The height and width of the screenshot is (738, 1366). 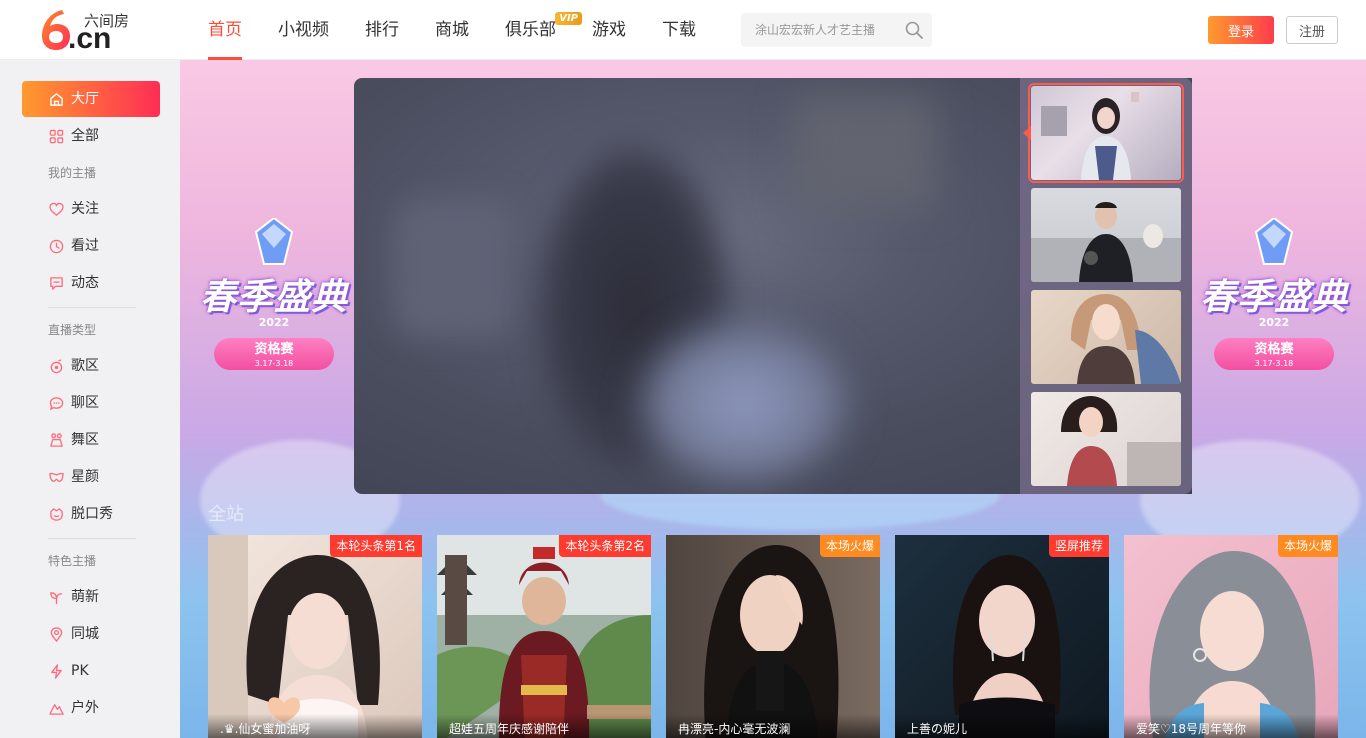 I want to click on room-tag-badge: 本轮头条第1名, so click(x=376, y=546).